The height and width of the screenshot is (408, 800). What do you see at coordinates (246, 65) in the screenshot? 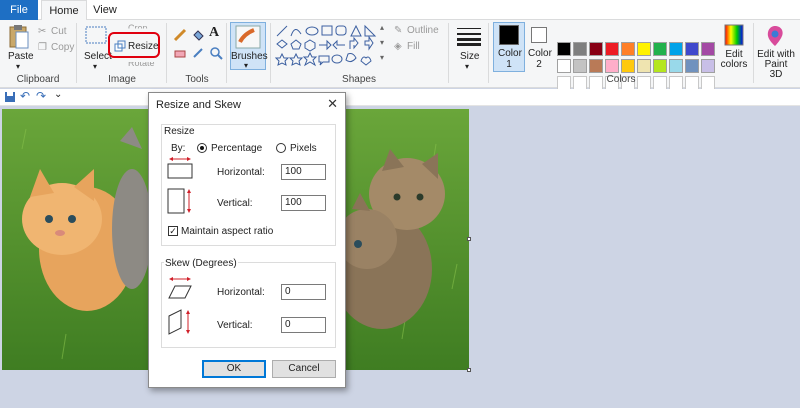
I see `brushes-dropdown-icon: ▾` at bounding box center [246, 65].